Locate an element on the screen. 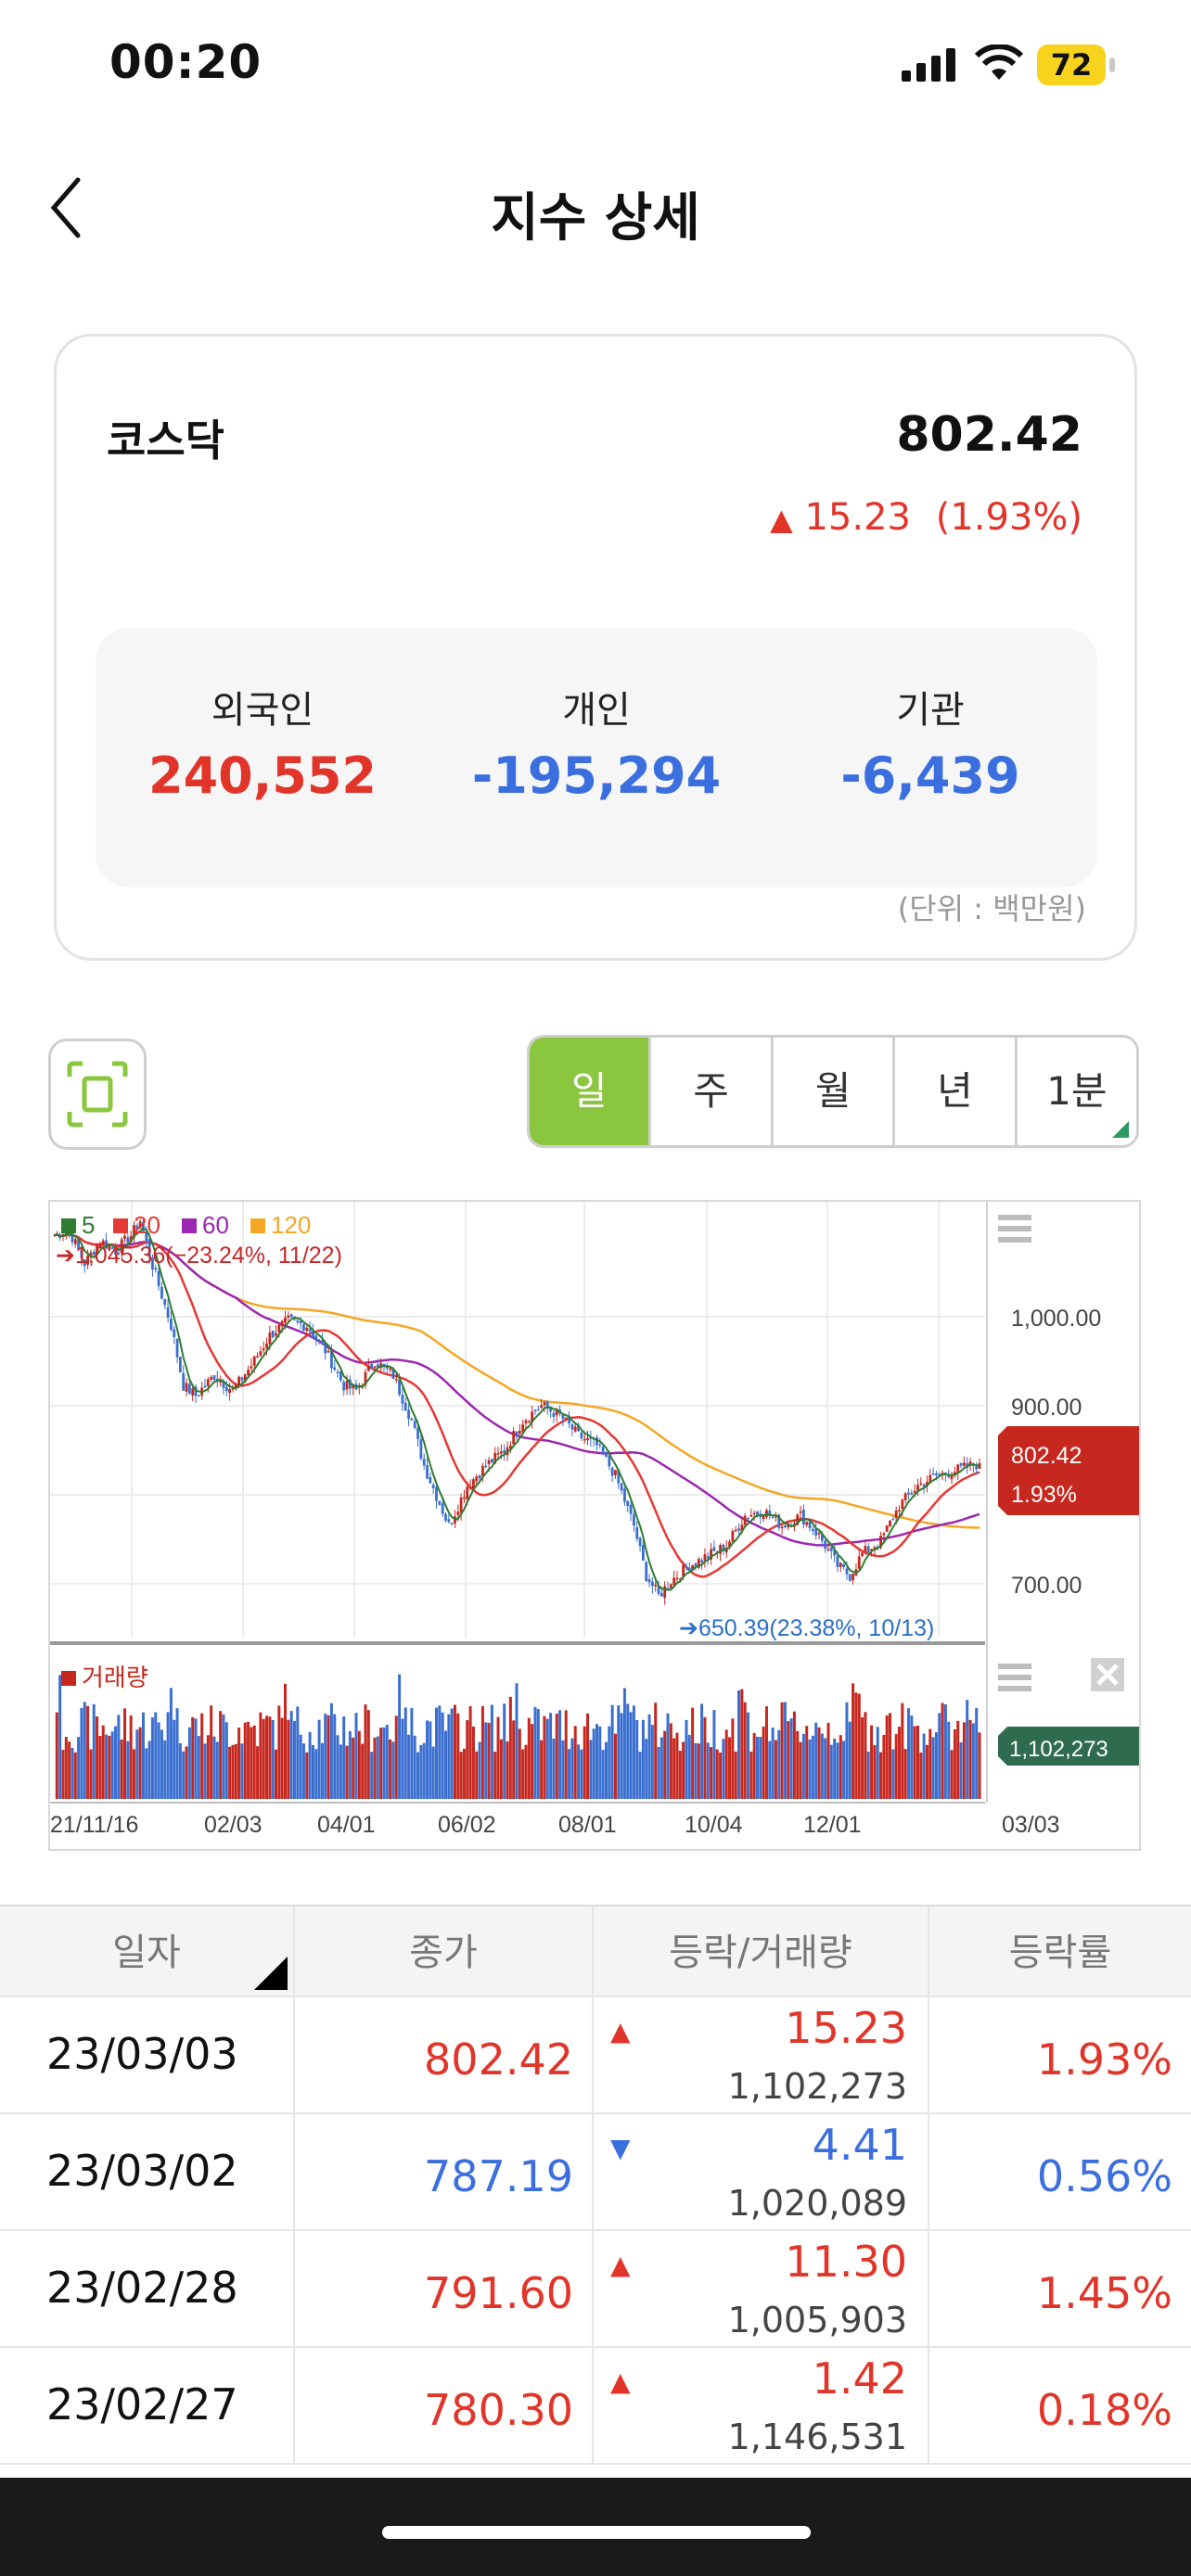  header-date-label: 일자 is located at coordinates (146, 1953).